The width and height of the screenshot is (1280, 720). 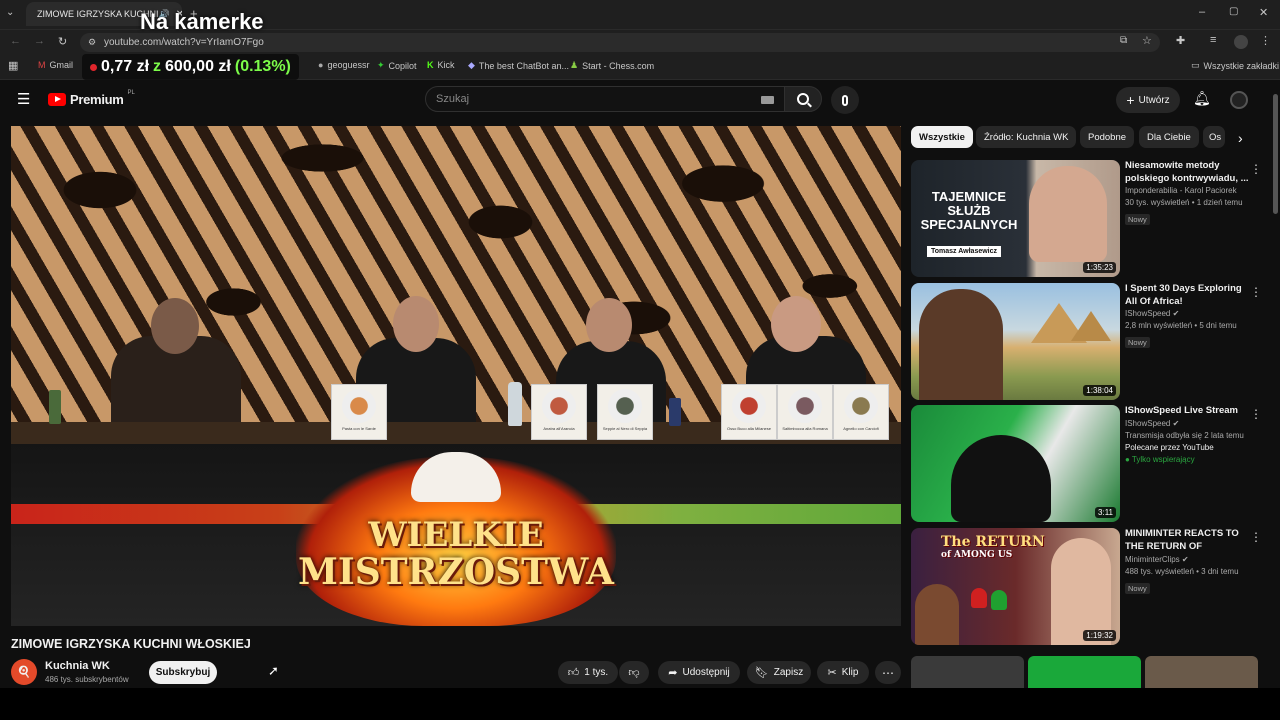 What do you see at coordinates (888, 672) in the screenshot?
I see `more-actions-button: ⋯` at bounding box center [888, 672].